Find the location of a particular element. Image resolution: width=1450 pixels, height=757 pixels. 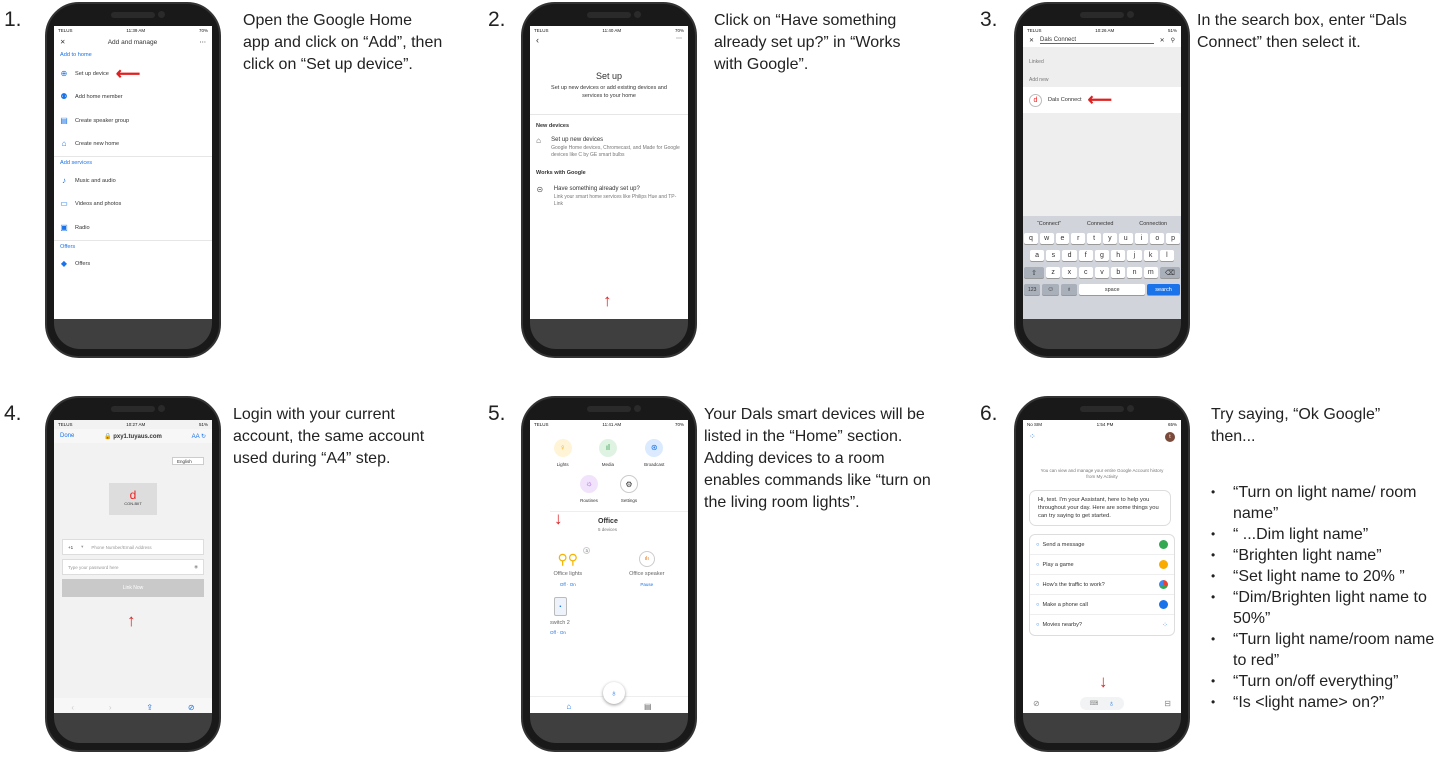

share-icon: ⇪ is located at coordinates (149, 707).